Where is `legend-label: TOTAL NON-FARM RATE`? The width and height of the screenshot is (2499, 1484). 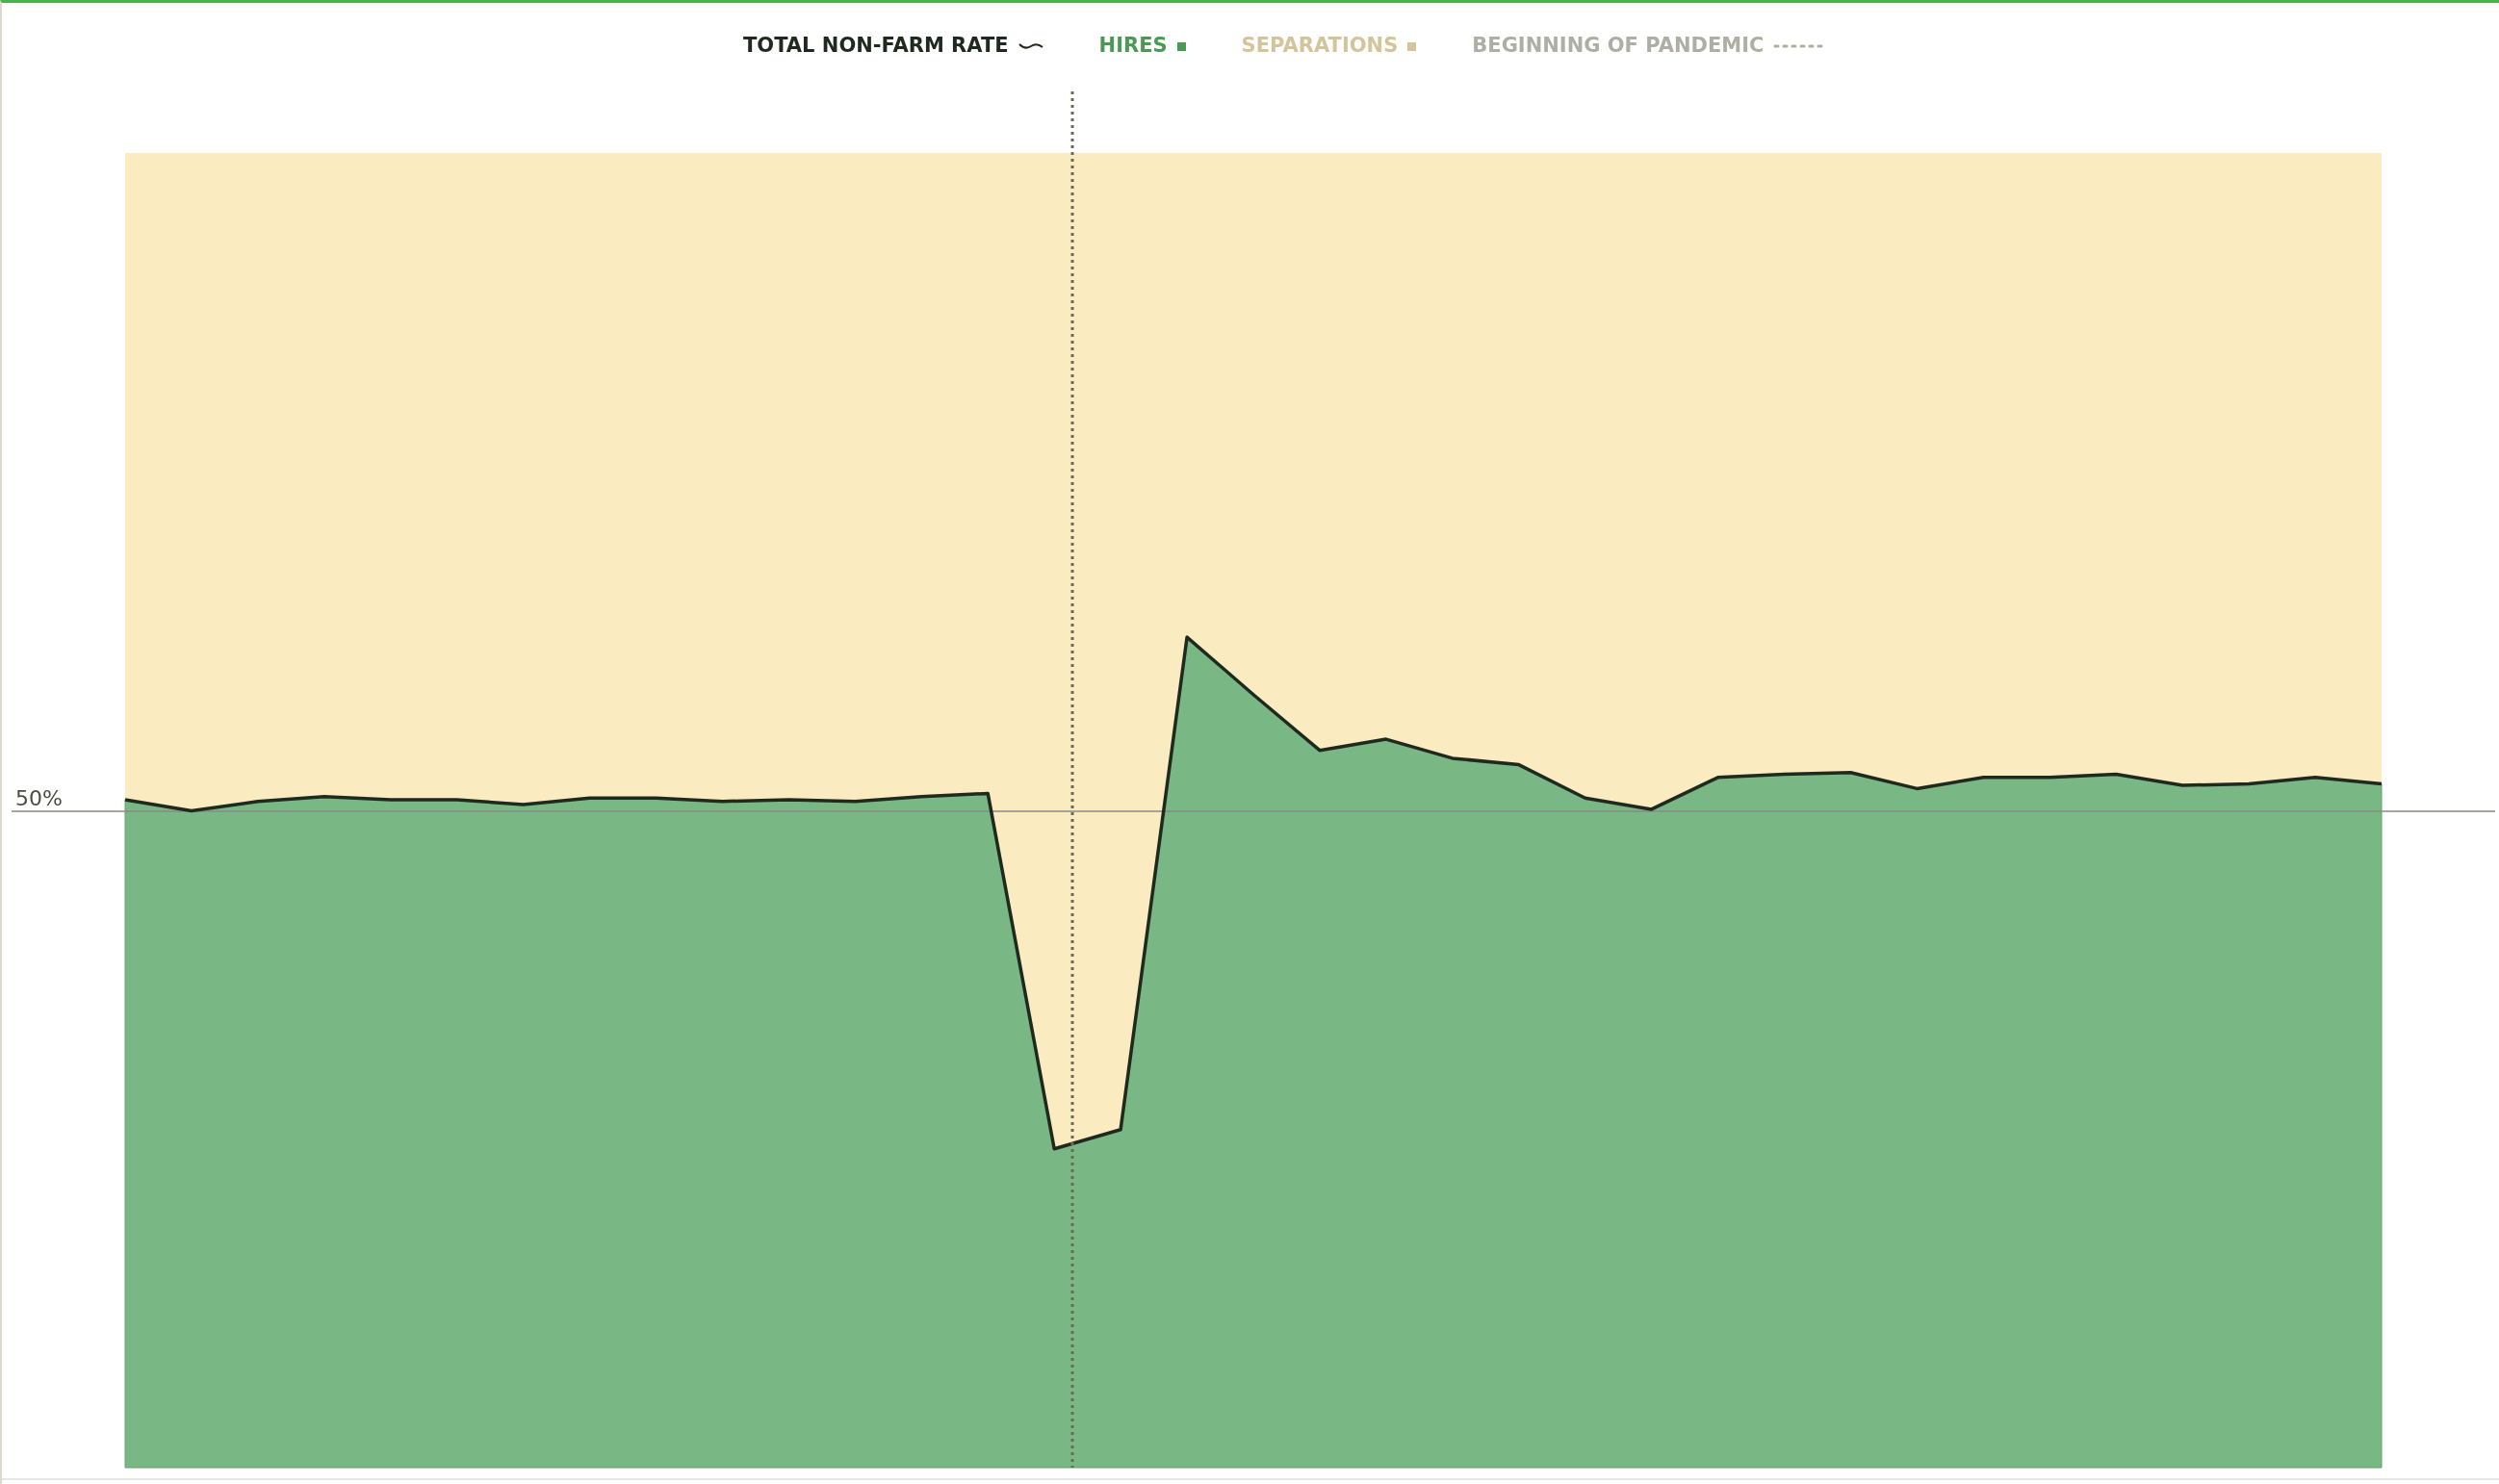
legend-label: TOTAL NON-FARM RATE is located at coordinates (876, 47).